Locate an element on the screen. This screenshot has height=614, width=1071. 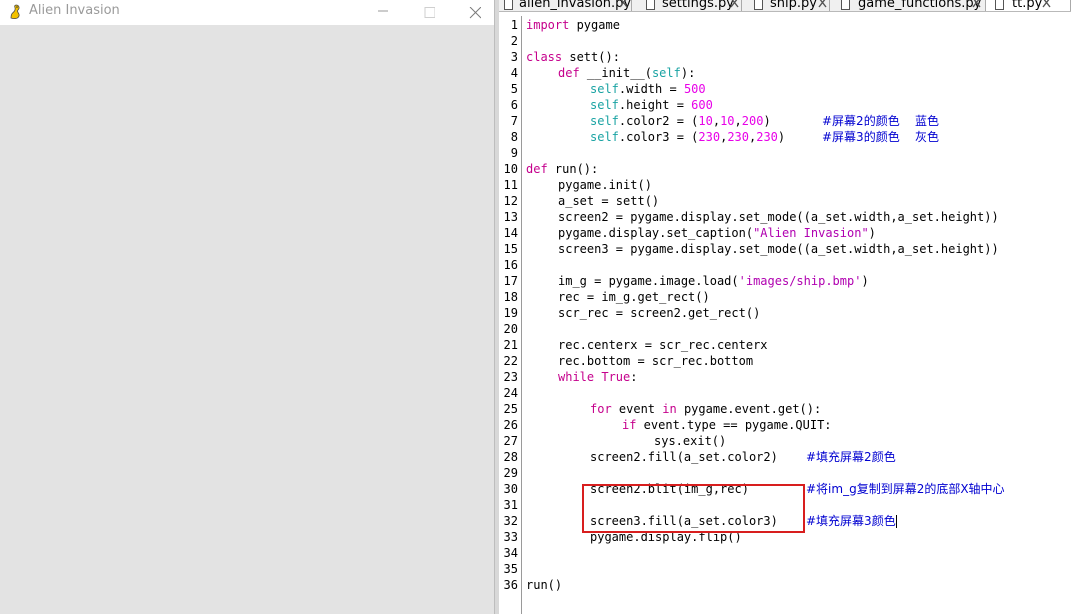
keyword: for is located at coordinates (601, 409).